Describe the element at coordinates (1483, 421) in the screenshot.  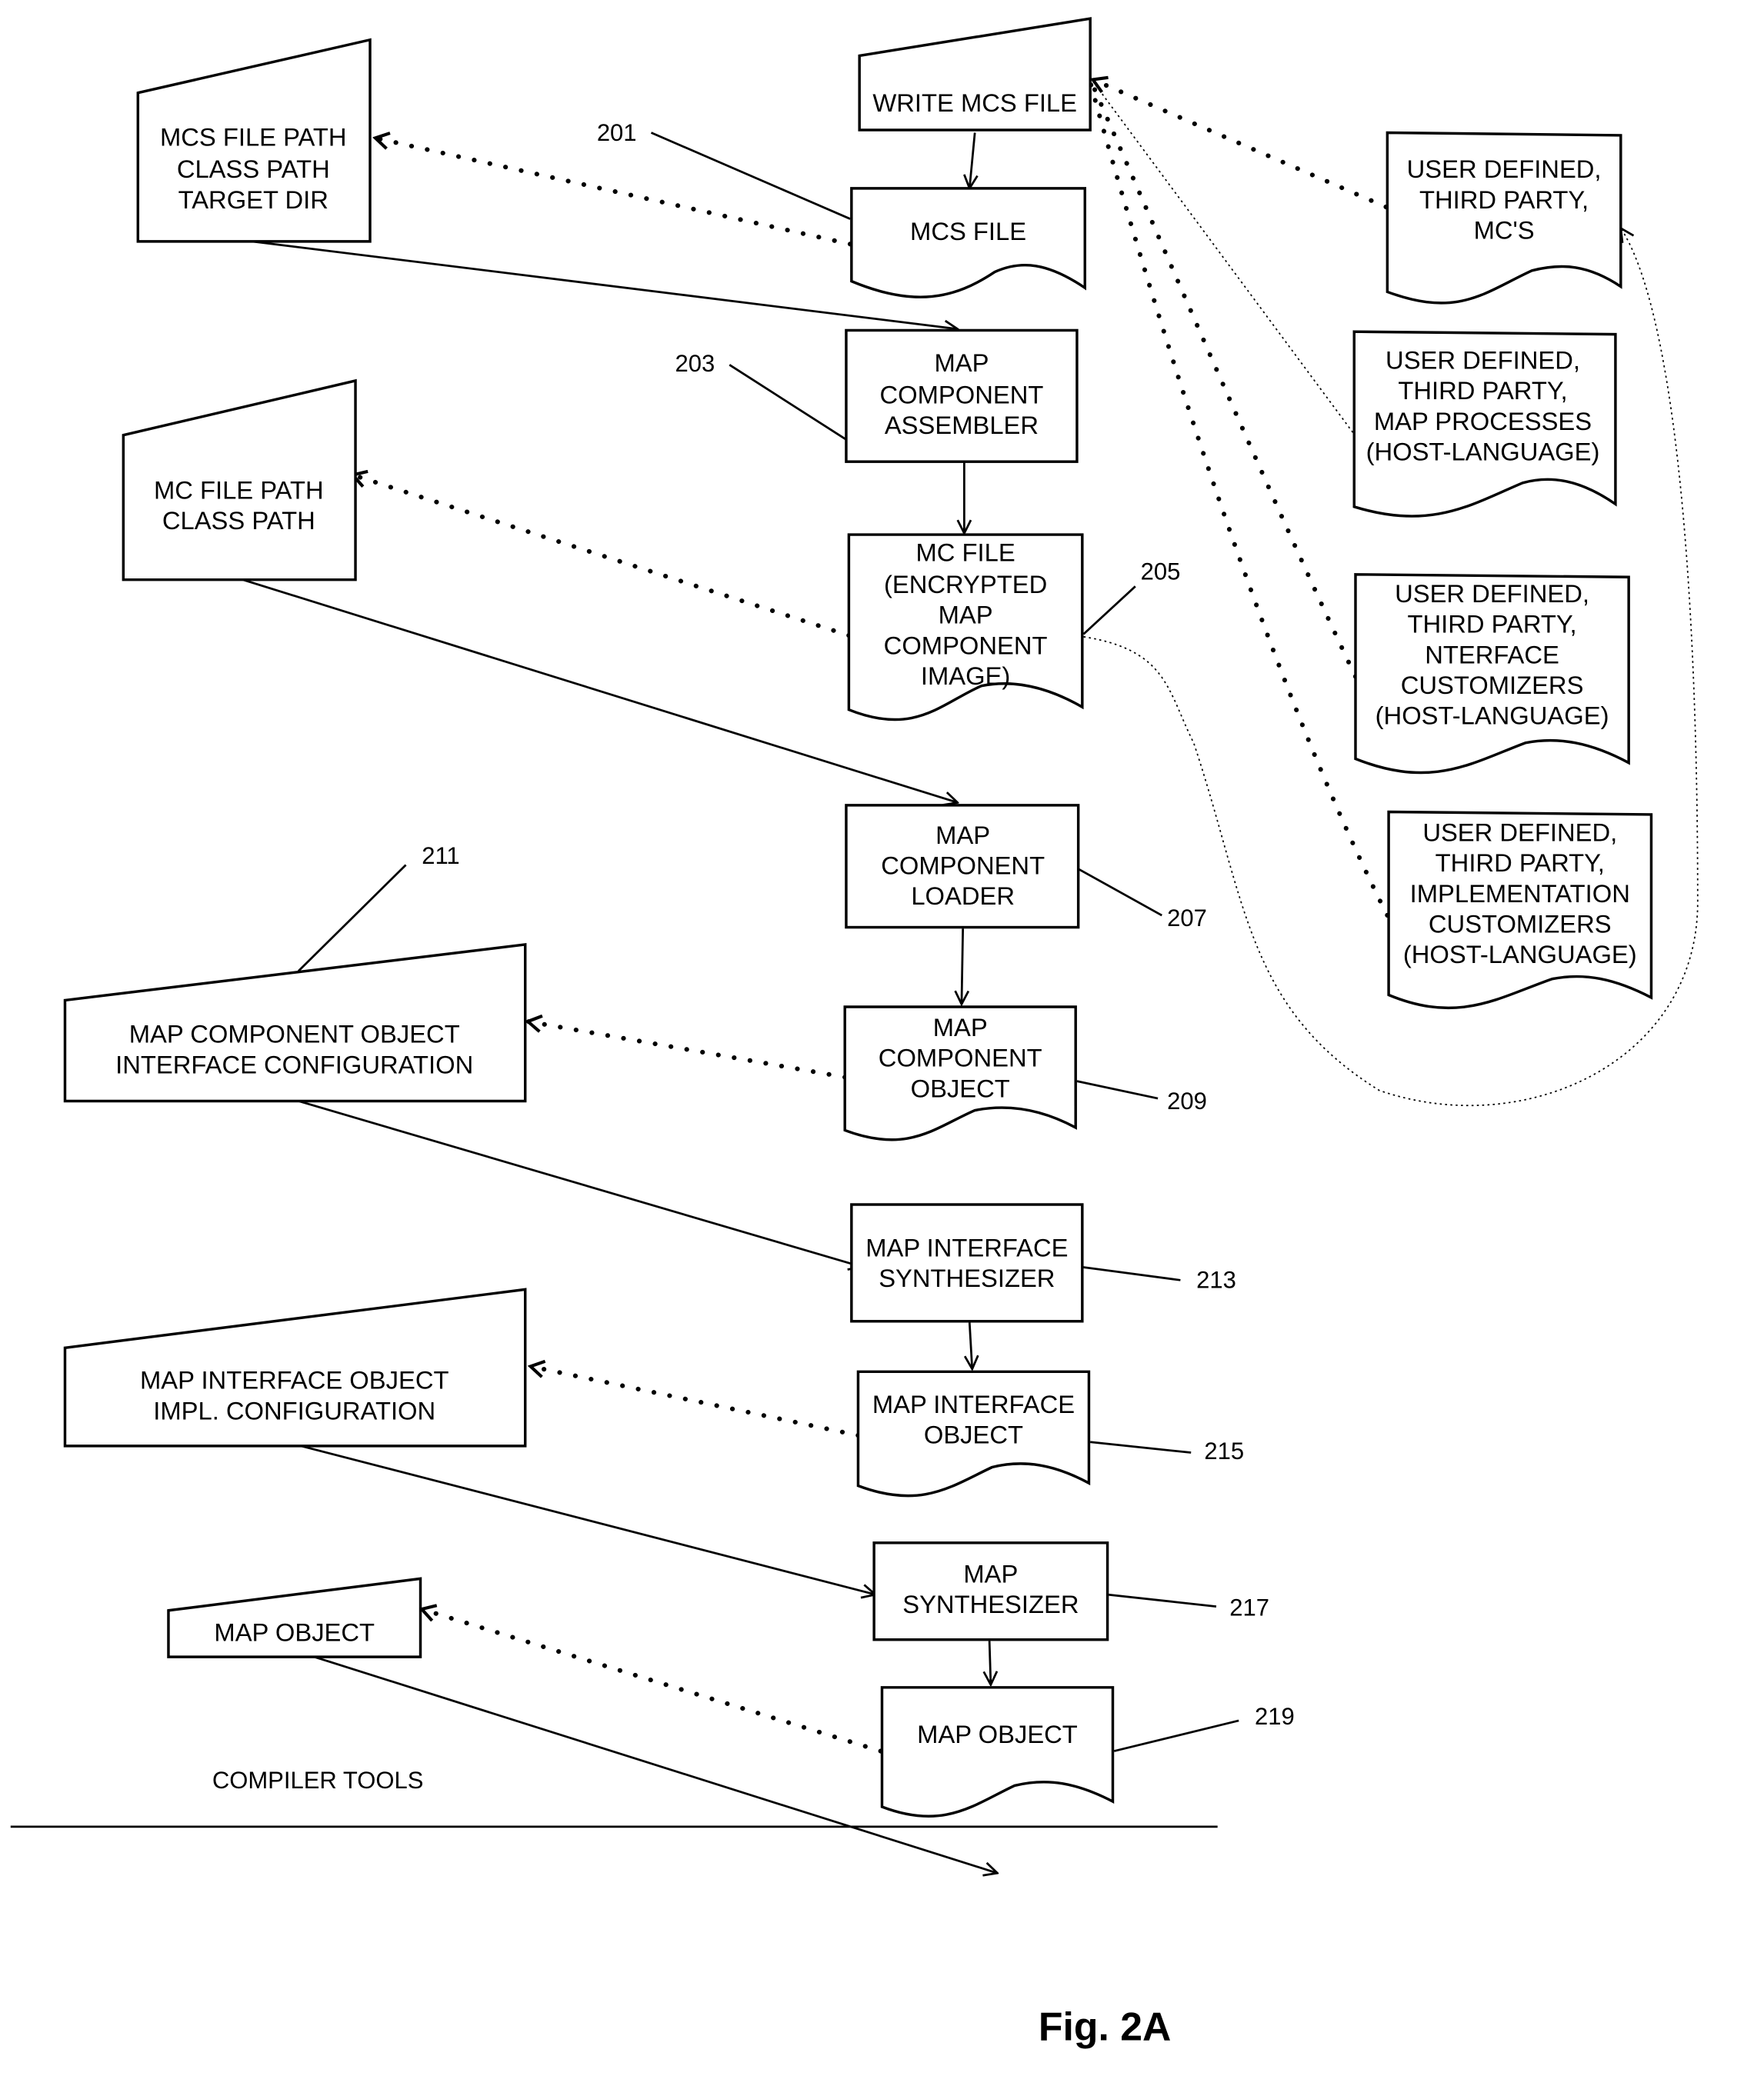
I see `svg-text: MAP PROCESSES` at that location.